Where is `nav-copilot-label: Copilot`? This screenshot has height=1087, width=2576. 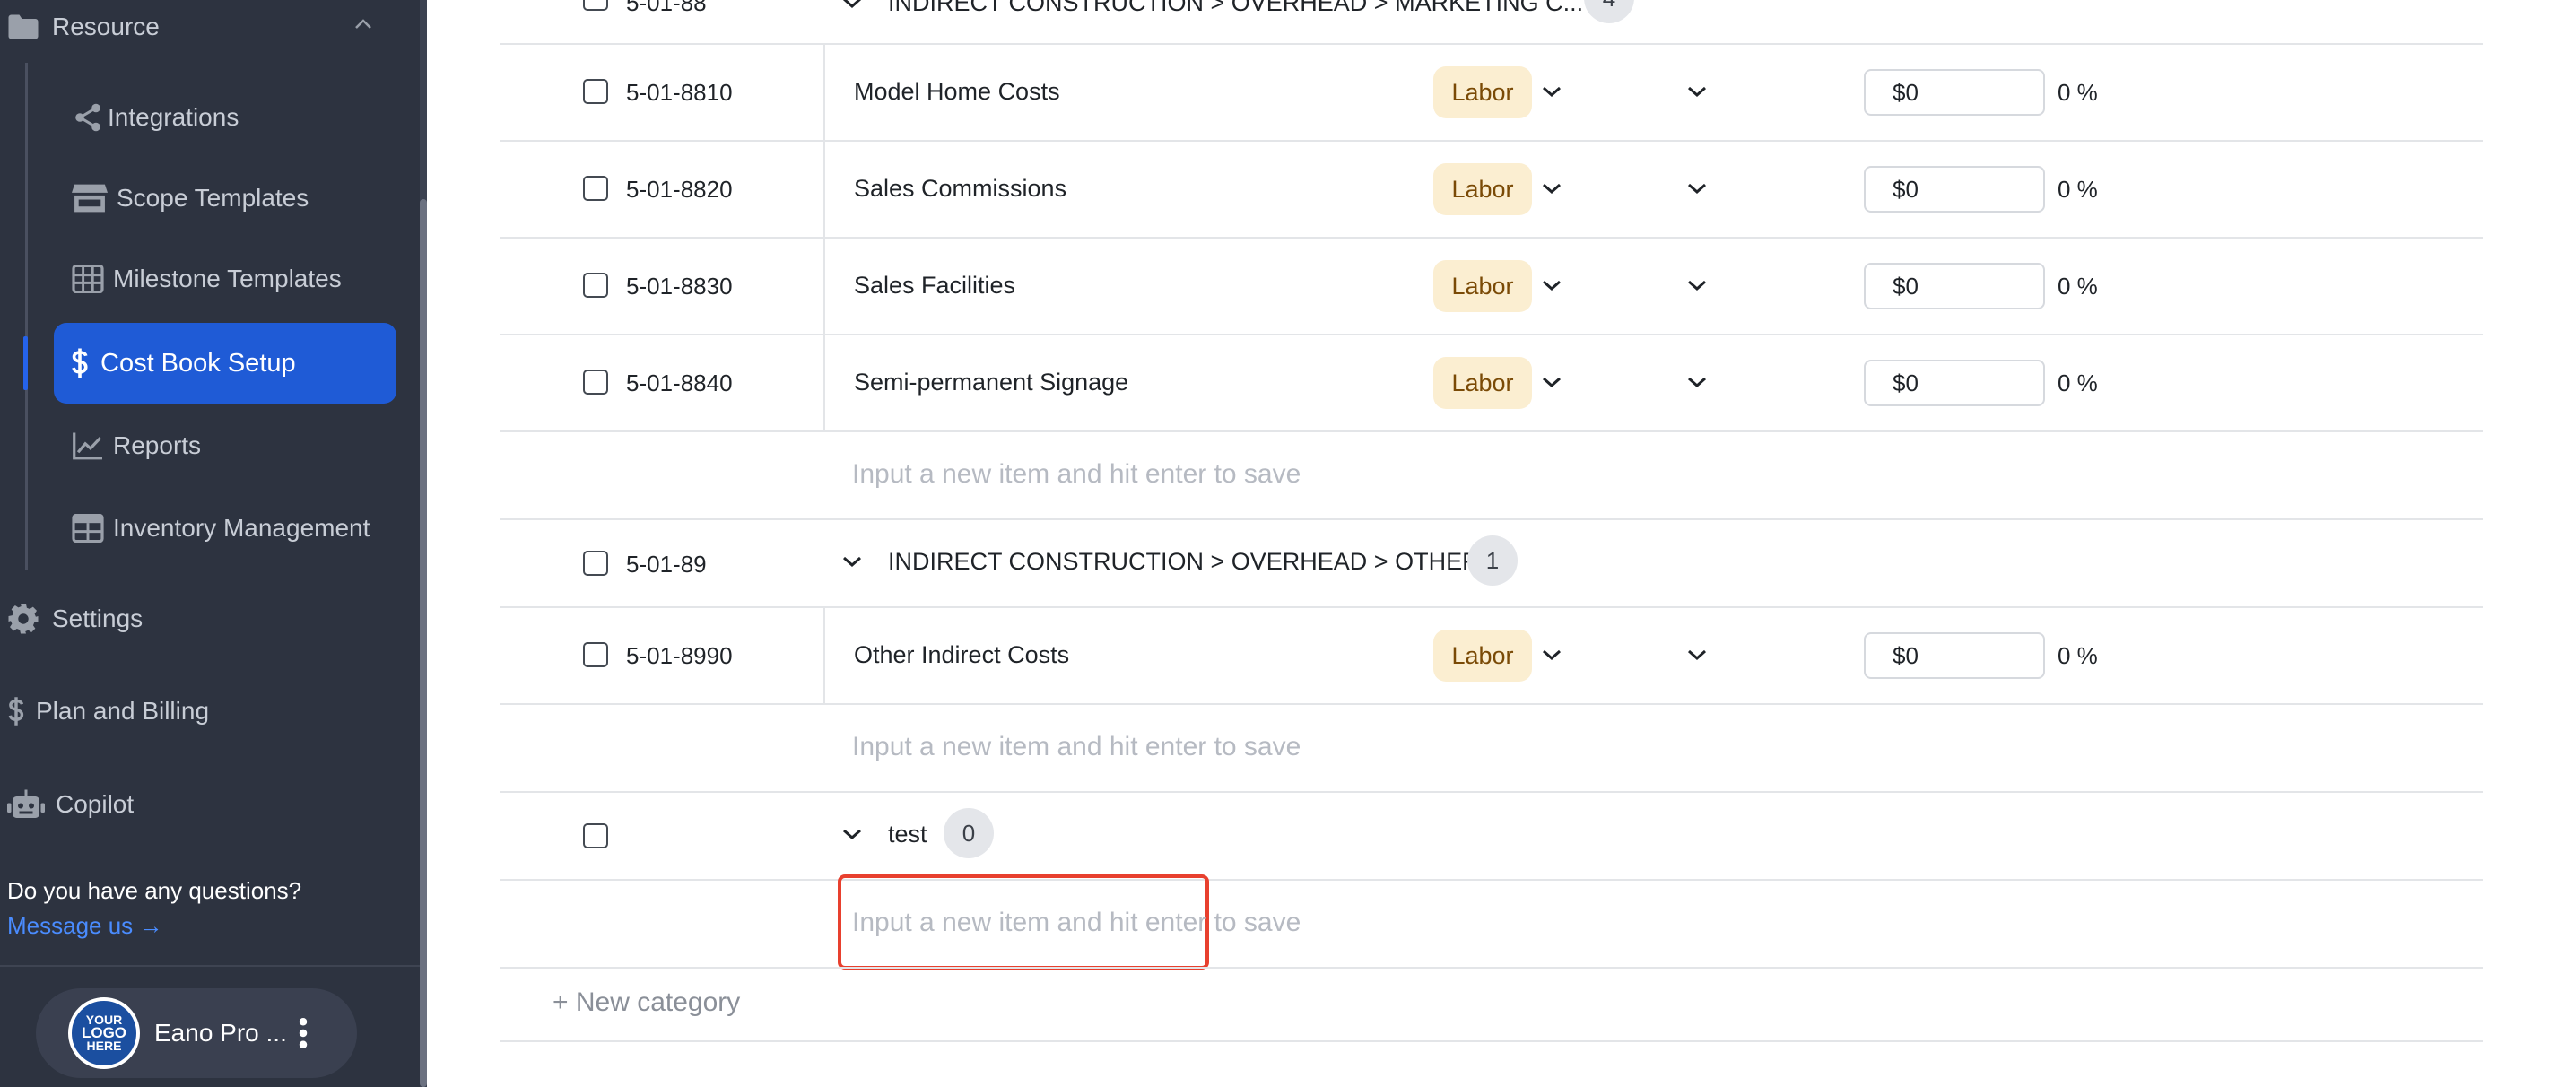 nav-copilot-label: Copilot is located at coordinates (95, 804).